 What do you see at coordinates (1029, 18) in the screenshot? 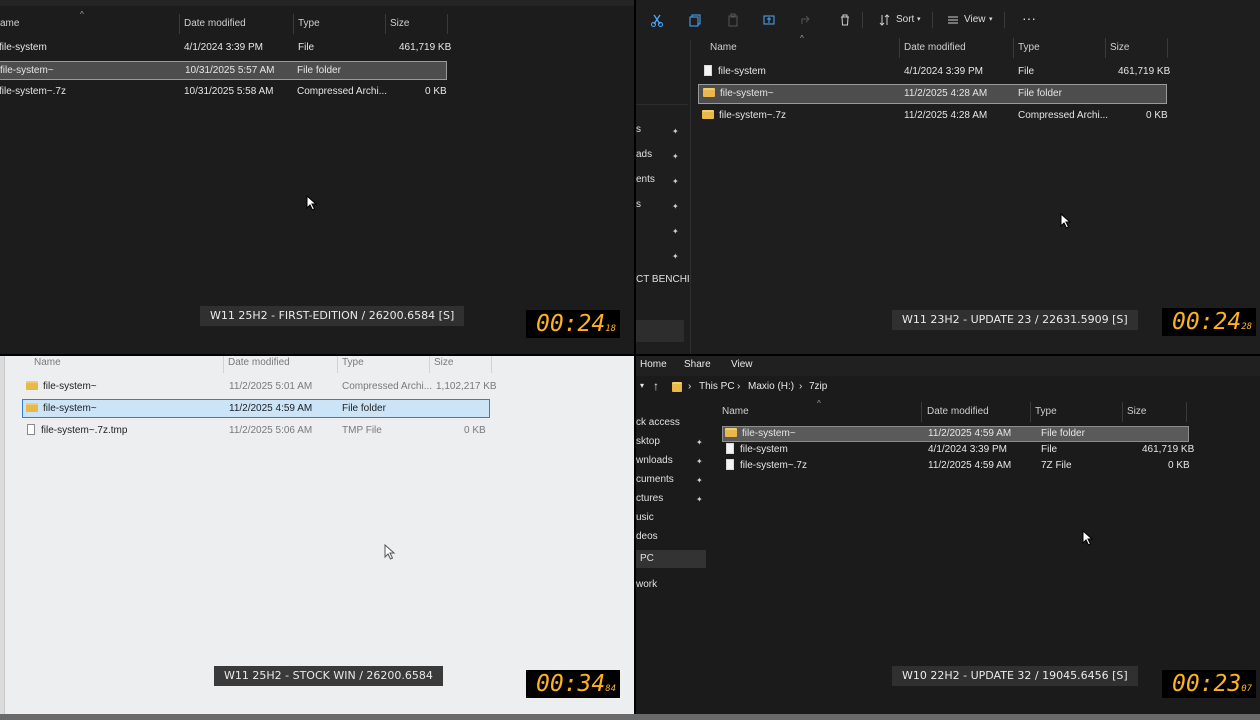
I see `more-options-button: ···` at bounding box center [1029, 18].